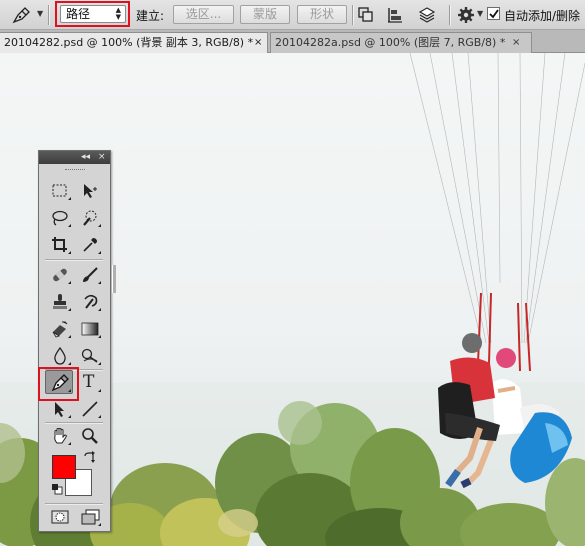  I want to click on quick-selection-icon, so click(90, 218).